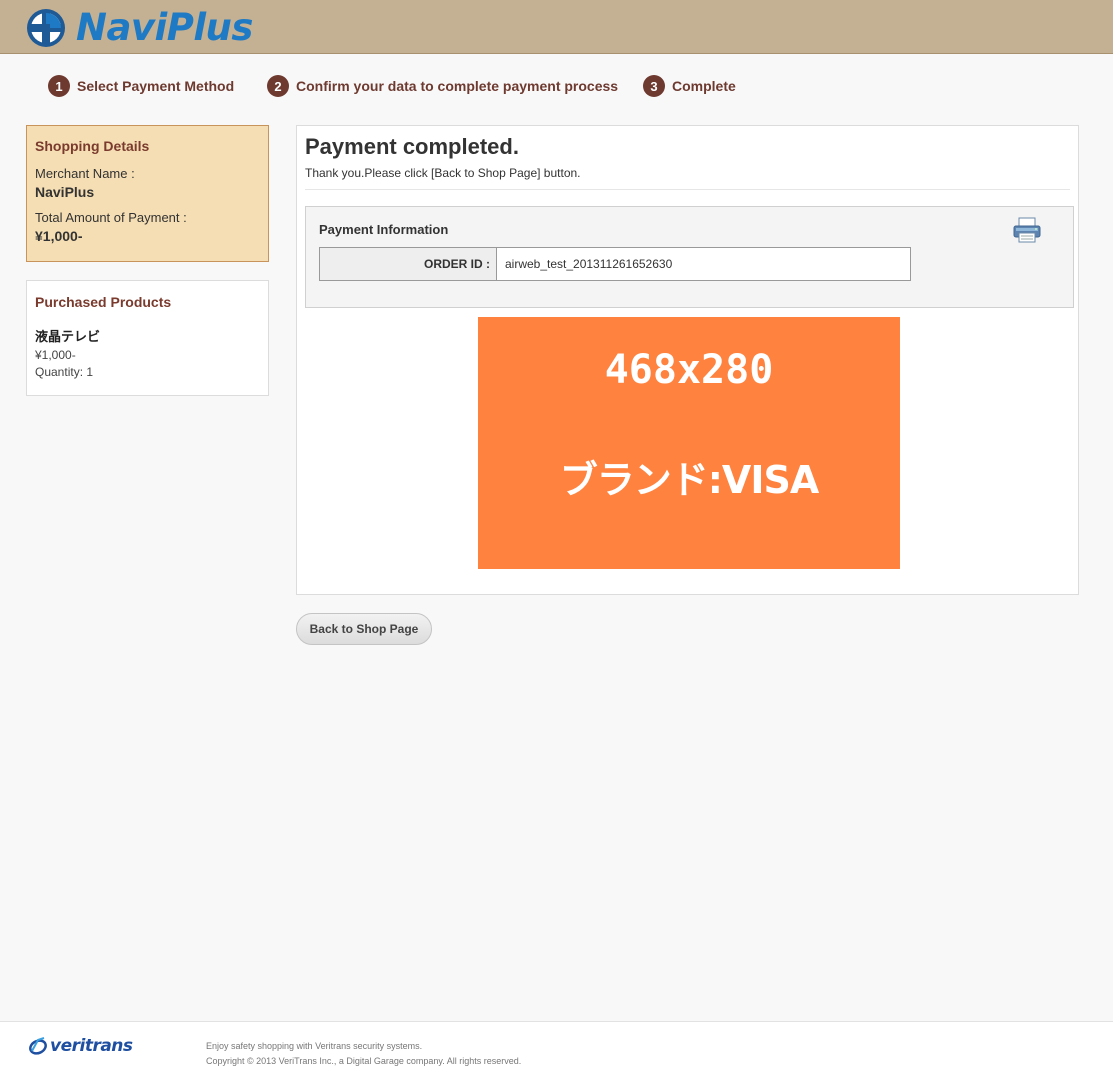  Describe the element at coordinates (687, 189) in the screenshot. I see `divider` at that location.